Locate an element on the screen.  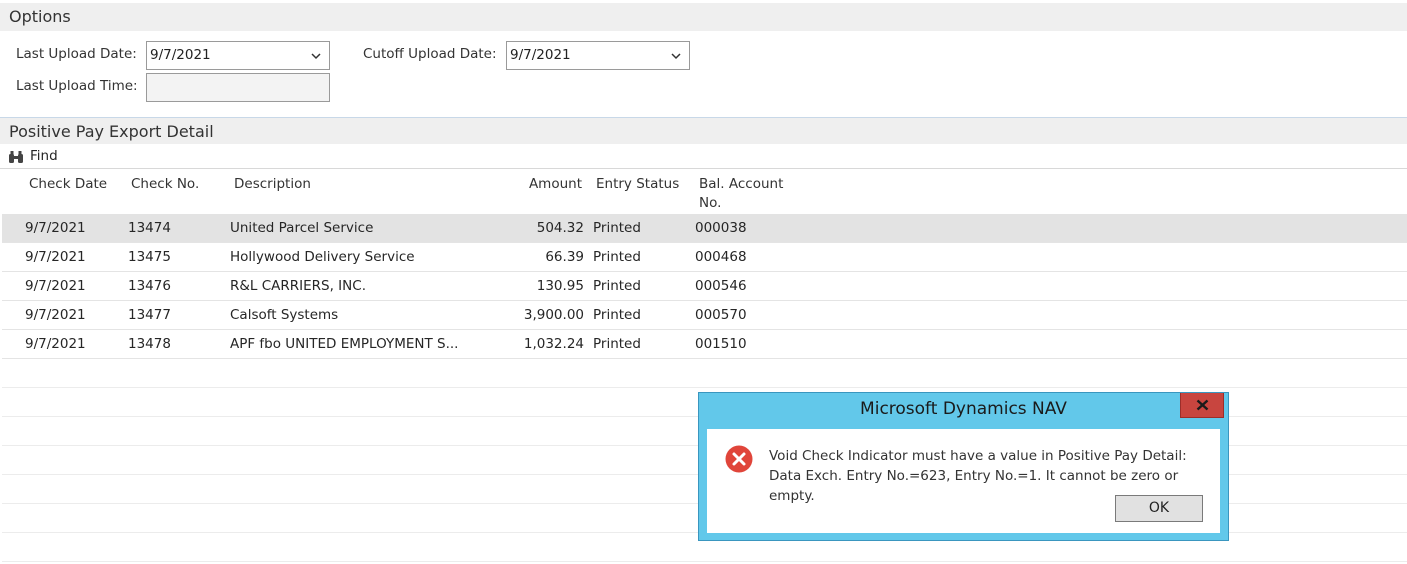
last-upload-date-value: 9/7/2021 is located at coordinates (180, 55).